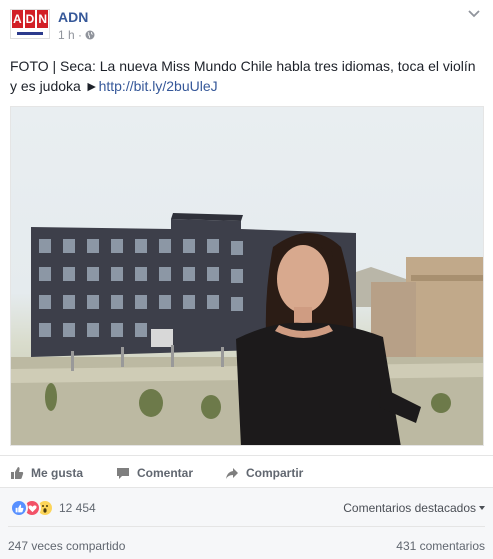 This screenshot has height=559, width=493. What do you see at coordinates (17, 19) in the screenshot?
I see `logo-letter: A` at bounding box center [17, 19].